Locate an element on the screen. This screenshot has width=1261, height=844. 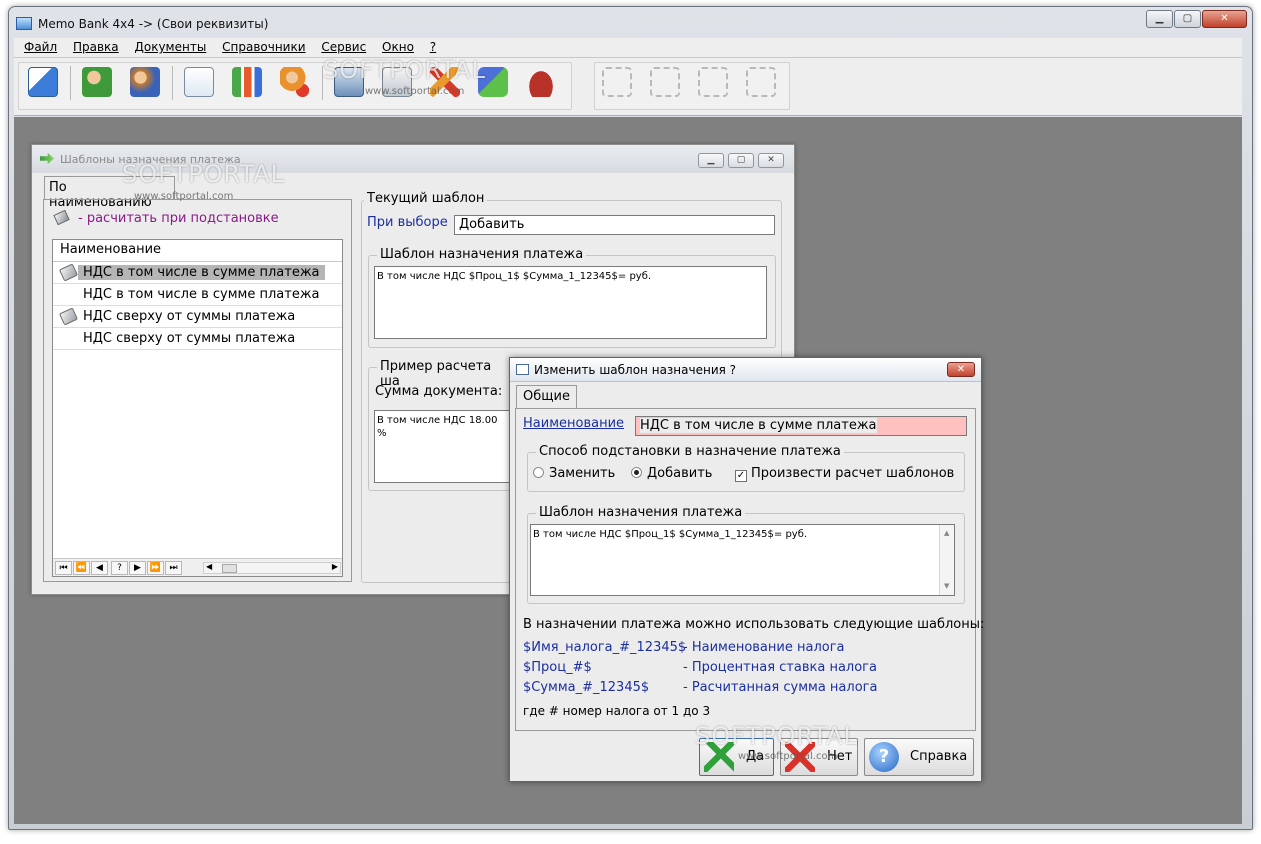
radio-add: Добавить is located at coordinates (671, 473).